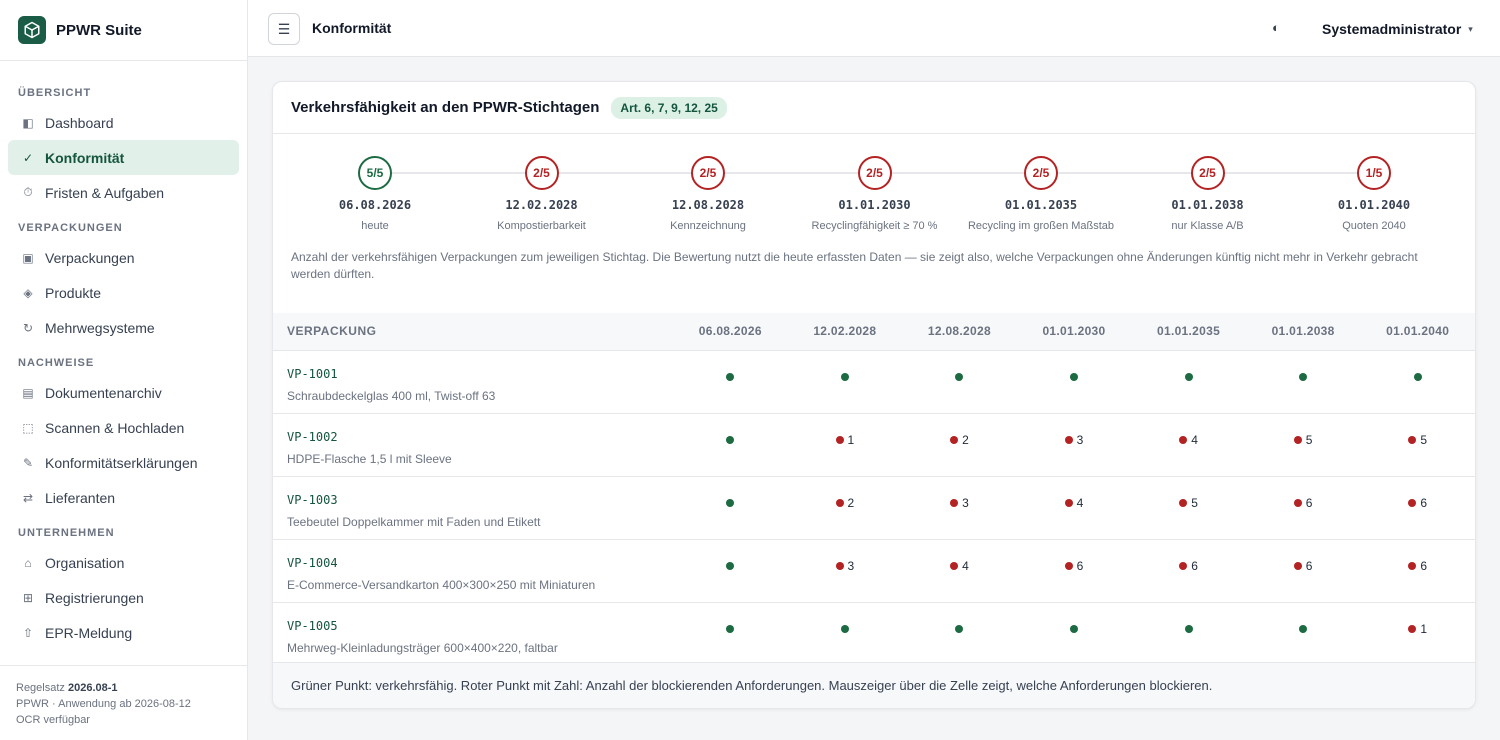 Image resolution: width=1500 pixels, height=740 pixels. Describe the element at coordinates (1397, 29) in the screenshot. I see `user-menu: Systemadministrator ▾` at that location.